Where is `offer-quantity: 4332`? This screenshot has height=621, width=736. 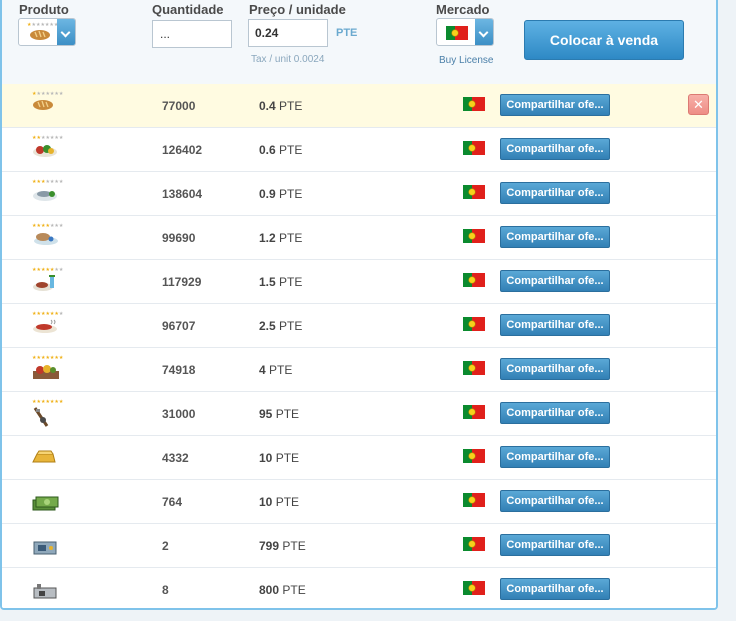
offer-quantity: 4332 is located at coordinates (175, 458).